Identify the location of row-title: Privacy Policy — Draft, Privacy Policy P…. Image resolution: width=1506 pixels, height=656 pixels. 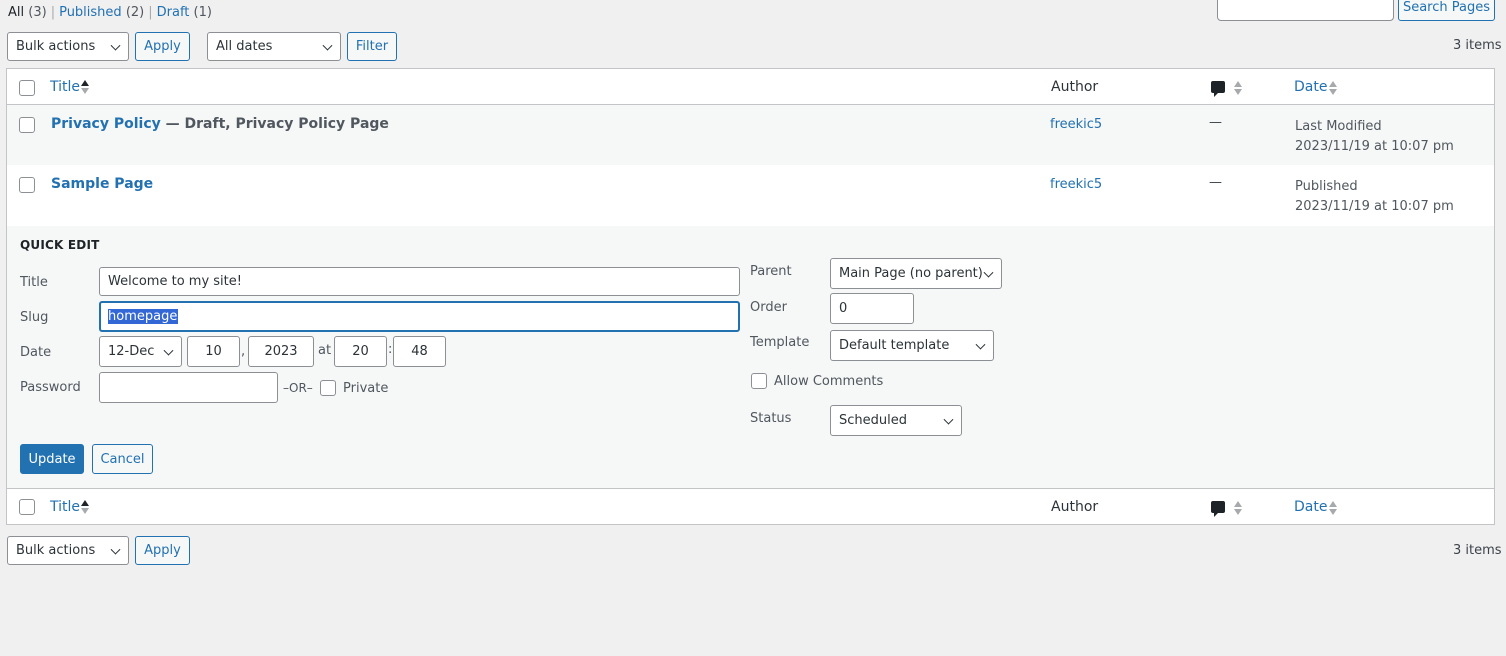
(220, 124).